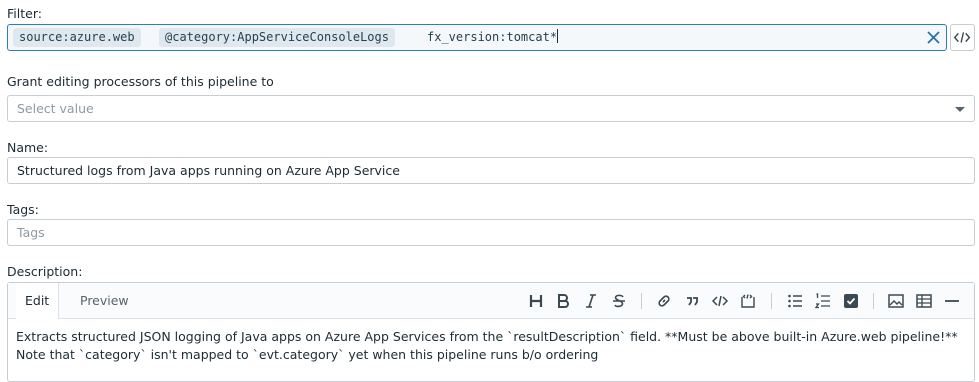  I want to click on tab-edit: Edit, so click(38, 301).